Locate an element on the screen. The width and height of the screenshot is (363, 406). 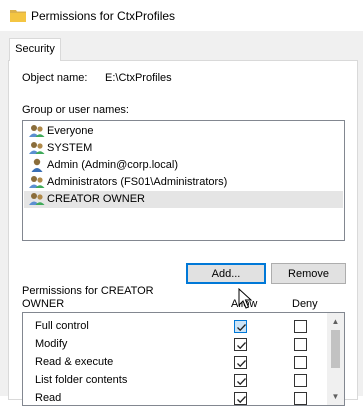
list-item-label: SYSTEM is located at coordinates (70, 148).